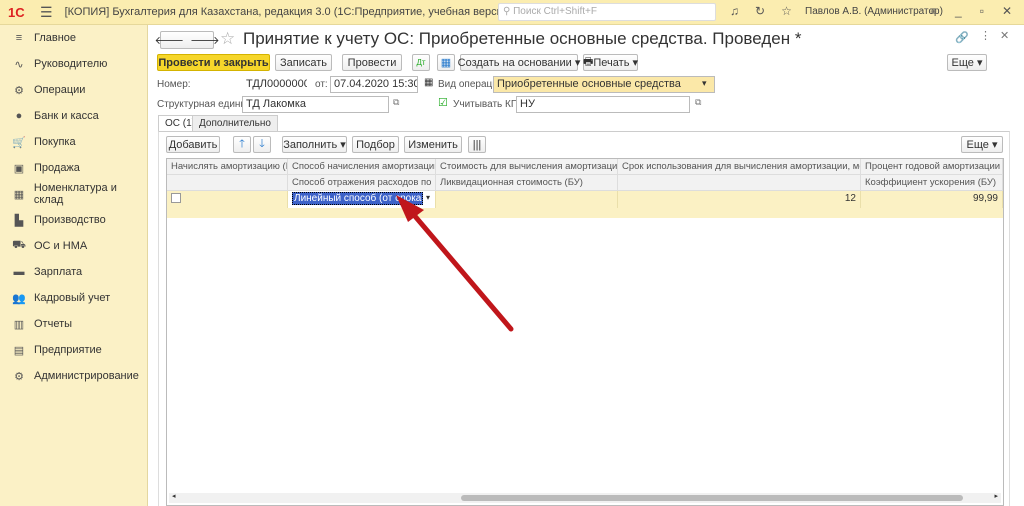  What do you see at coordinates (455, 263) in the screenshot?
I see `annotation-arrow` at bounding box center [455, 263].